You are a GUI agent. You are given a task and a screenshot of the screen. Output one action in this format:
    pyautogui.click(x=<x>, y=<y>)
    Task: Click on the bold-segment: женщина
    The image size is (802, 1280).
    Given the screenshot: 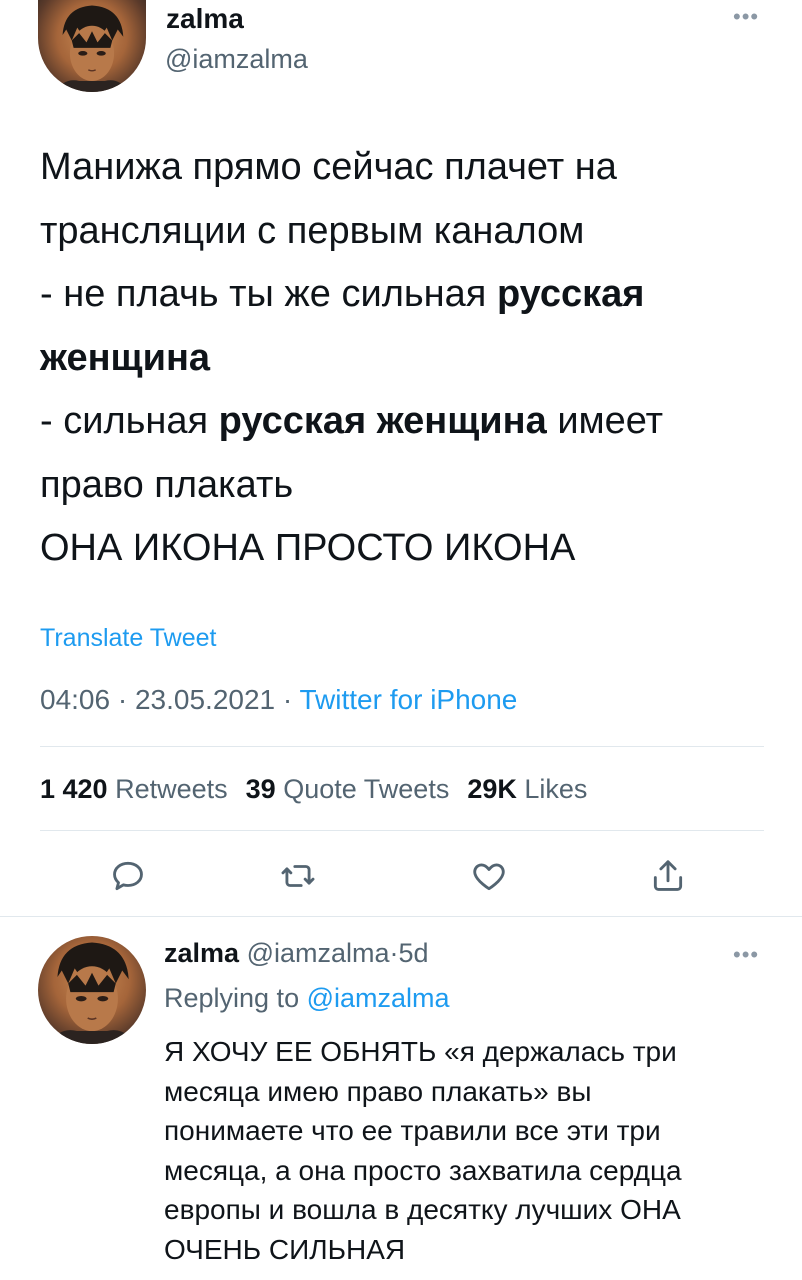 What is the action you would take?
    pyautogui.click(x=125, y=357)
    